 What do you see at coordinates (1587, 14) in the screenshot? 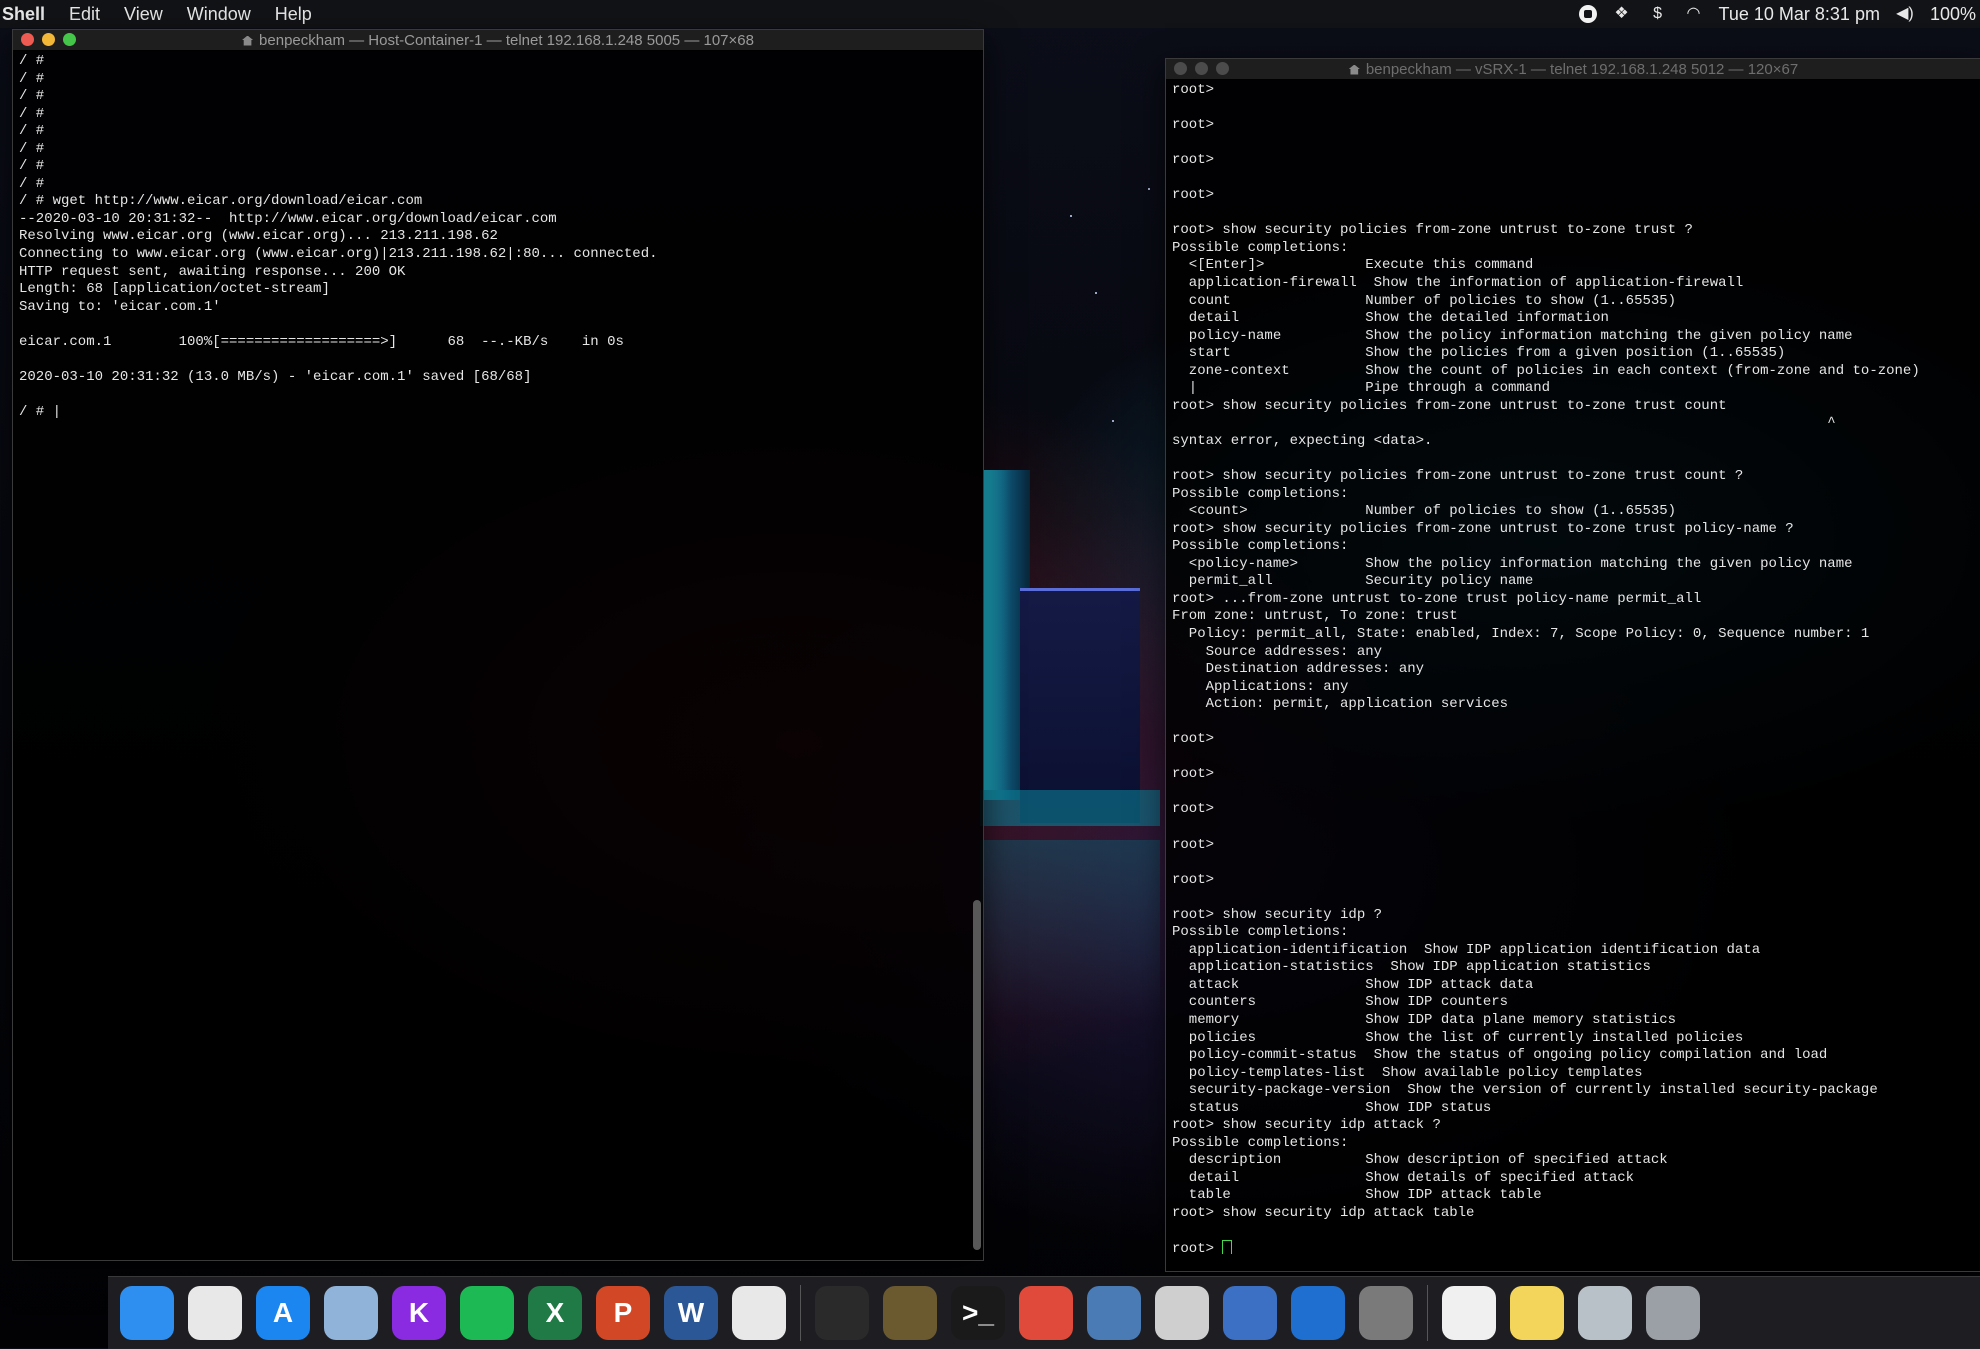
I see `screen-record-icon` at bounding box center [1587, 14].